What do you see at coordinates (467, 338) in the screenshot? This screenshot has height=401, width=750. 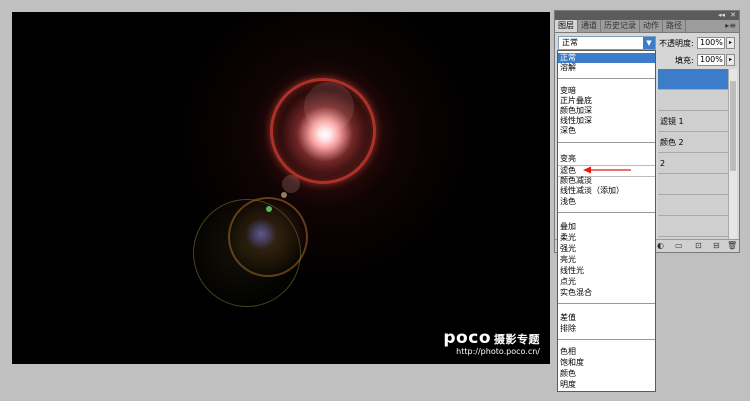 I see `watermark-brand: poco` at bounding box center [467, 338].